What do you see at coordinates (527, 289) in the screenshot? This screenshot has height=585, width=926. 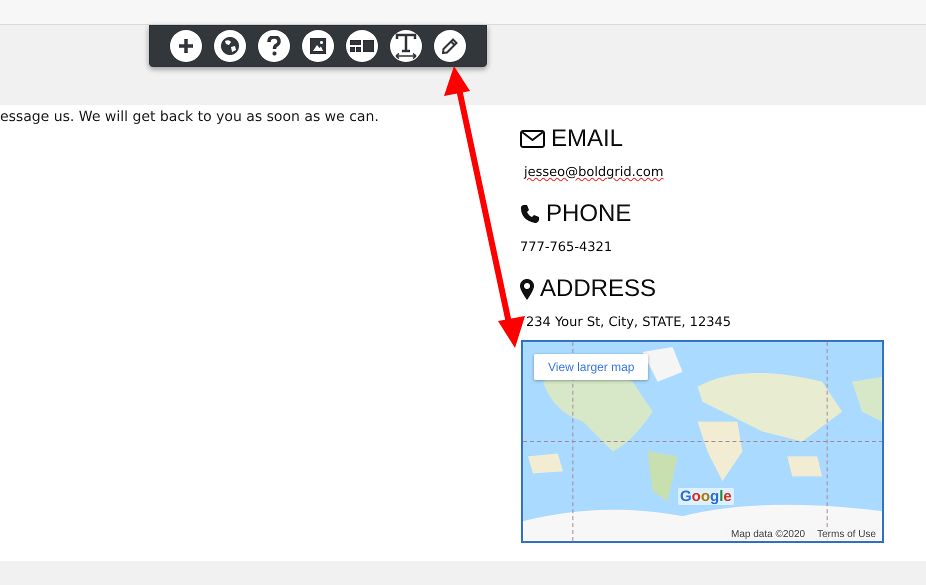 I see `map-pin-icon` at bounding box center [527, 289].